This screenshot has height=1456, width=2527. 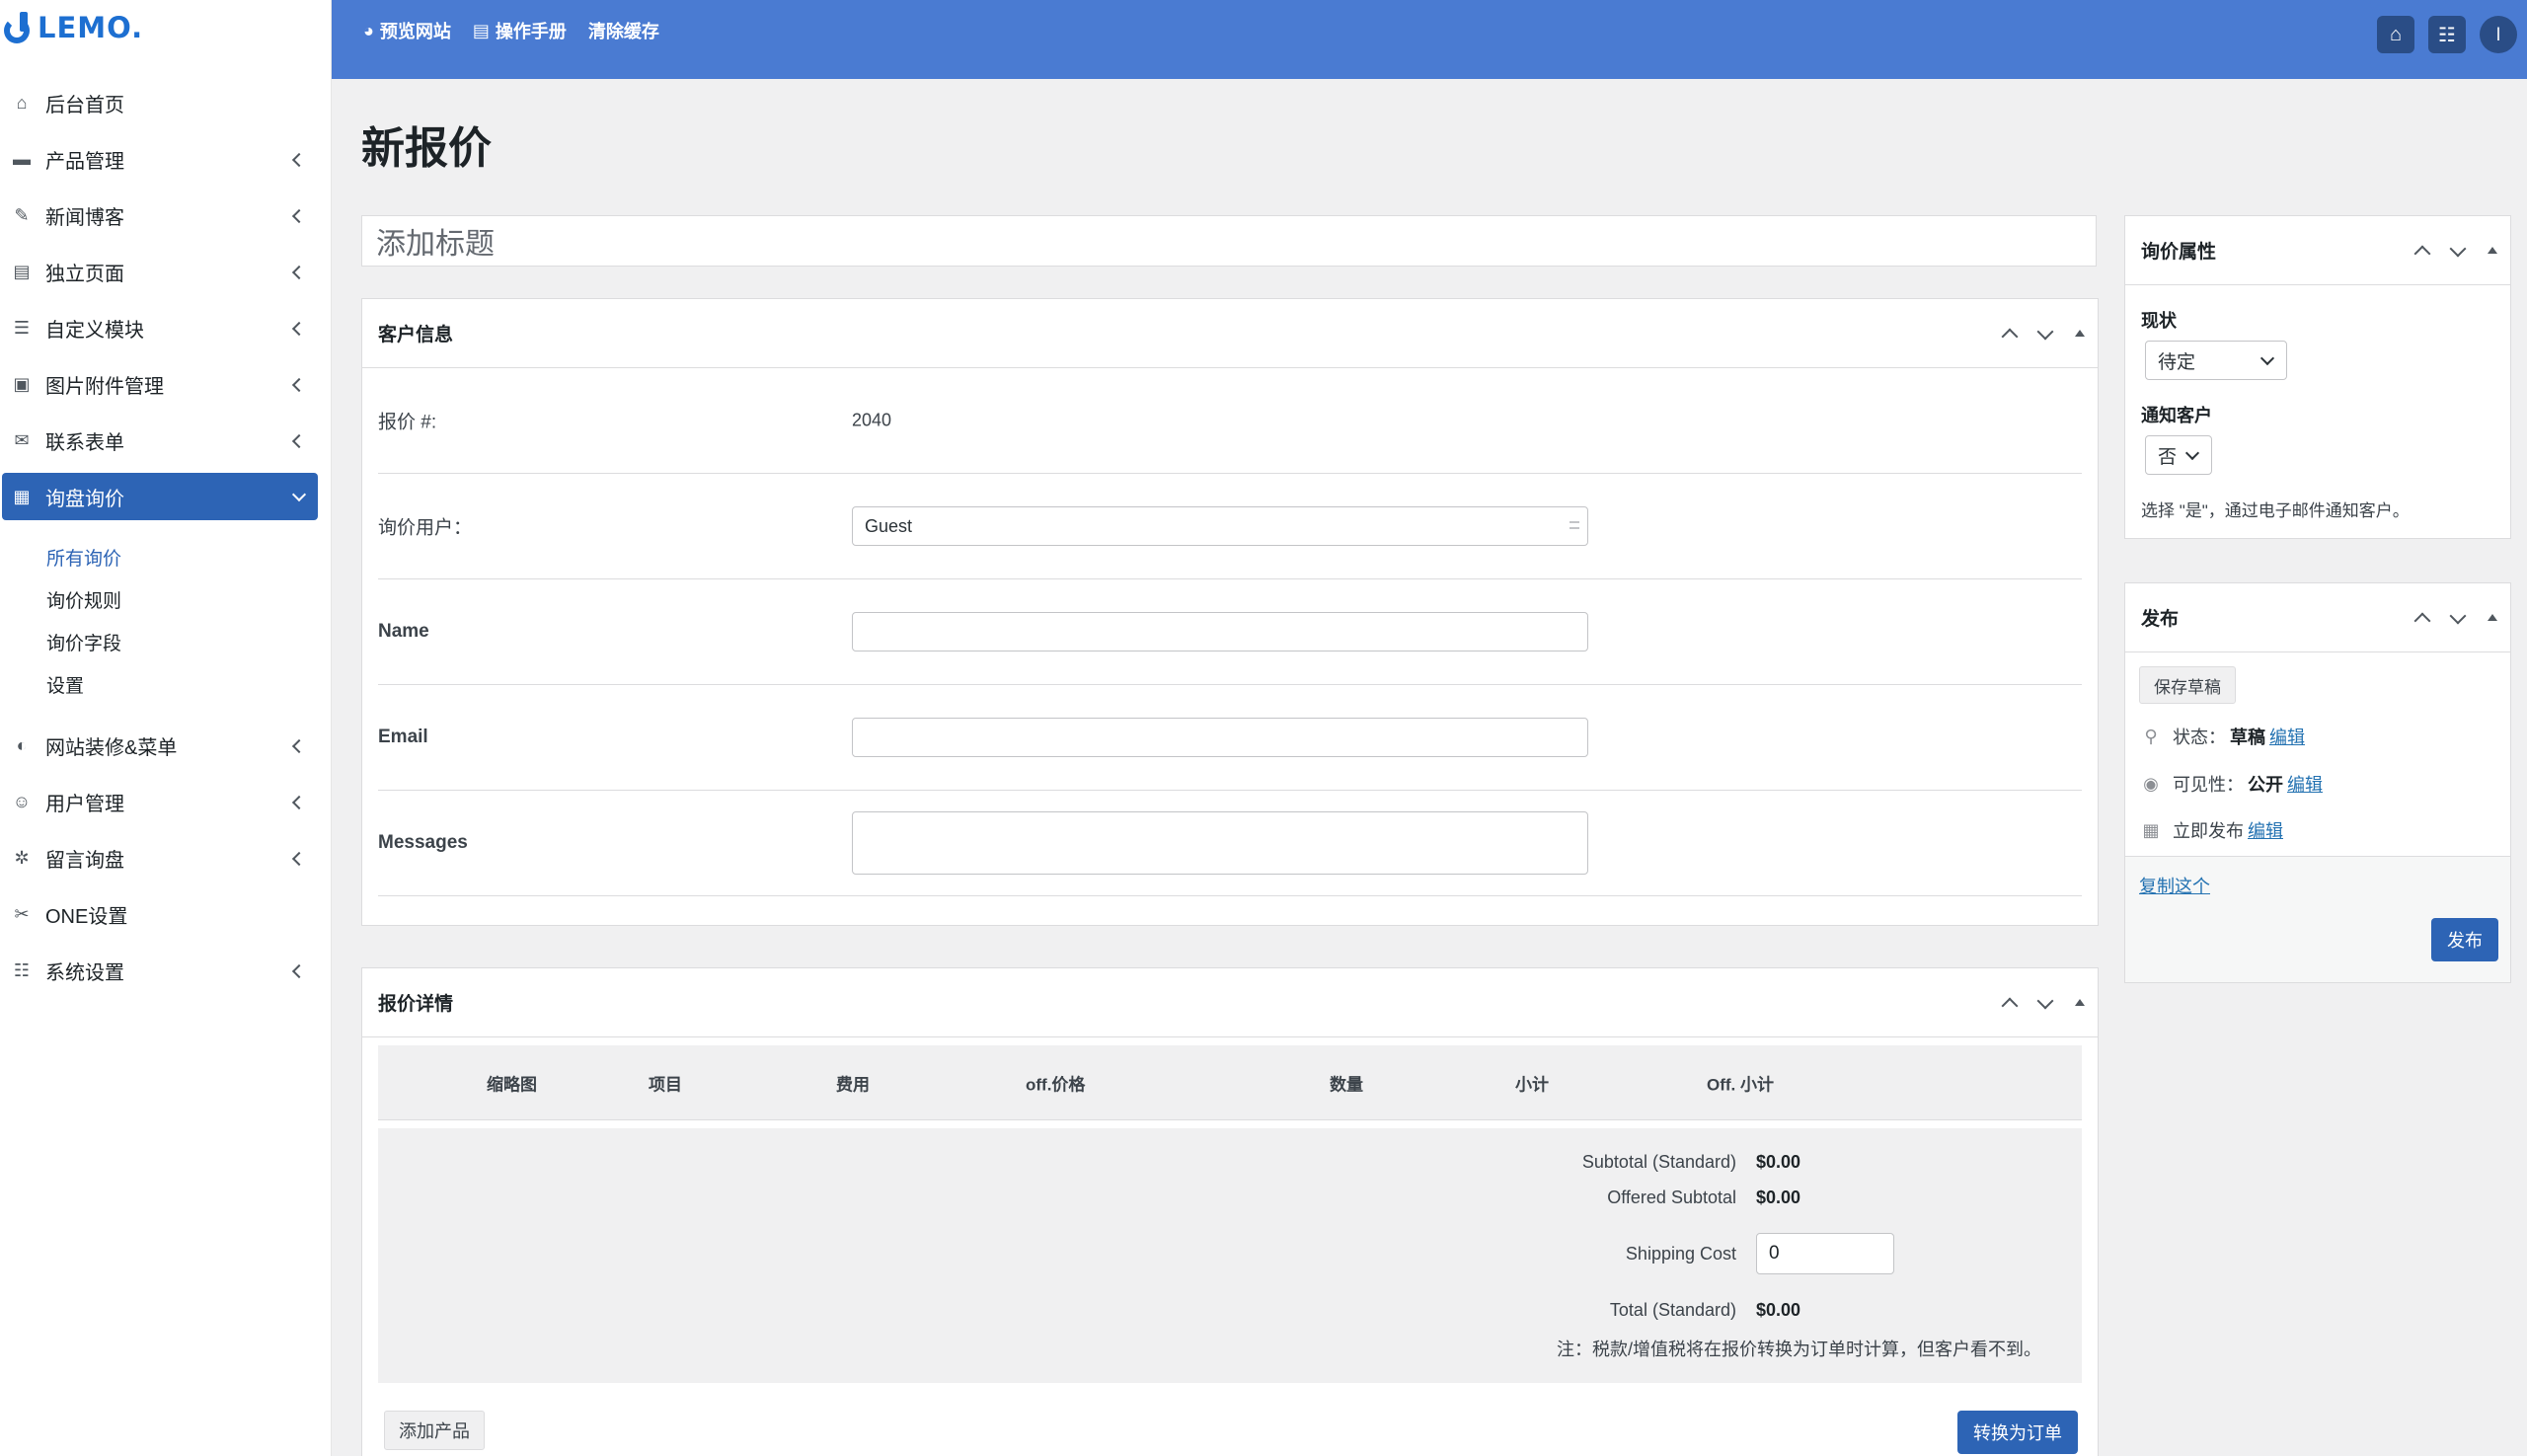 What do you see at coordinates (189, 686) in the screenshot?
I see `submenu-settings: 设置` at bounding box center [189, 686].